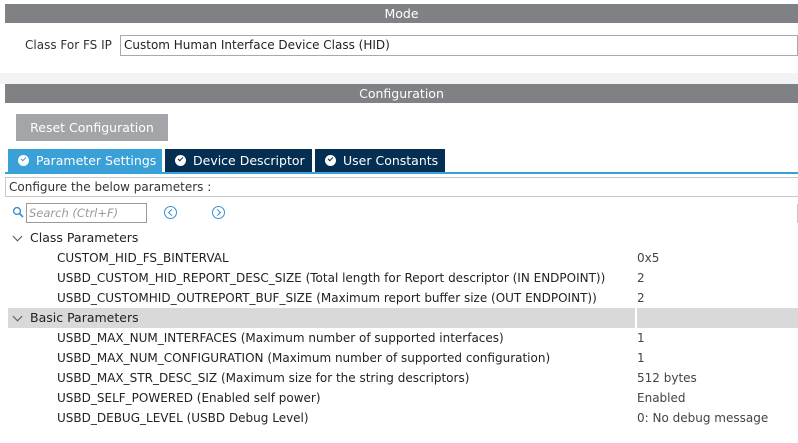 This screenshot has width=798, height=443. Describe the element at coordinates (667, 378) in the screenshot. I see `param-value: 512 bytes` at that location.